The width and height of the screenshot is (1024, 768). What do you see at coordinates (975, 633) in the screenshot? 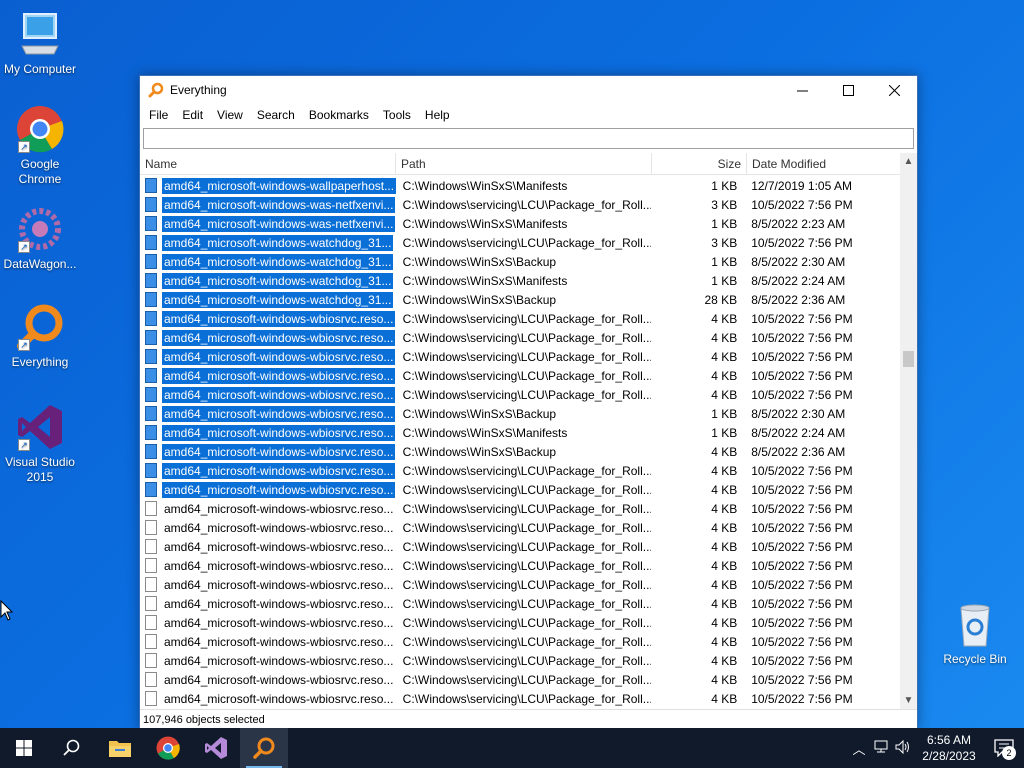
I see `desktop-icon-recycle-bin: Recycle Bin` at bounding box center [975, 633].